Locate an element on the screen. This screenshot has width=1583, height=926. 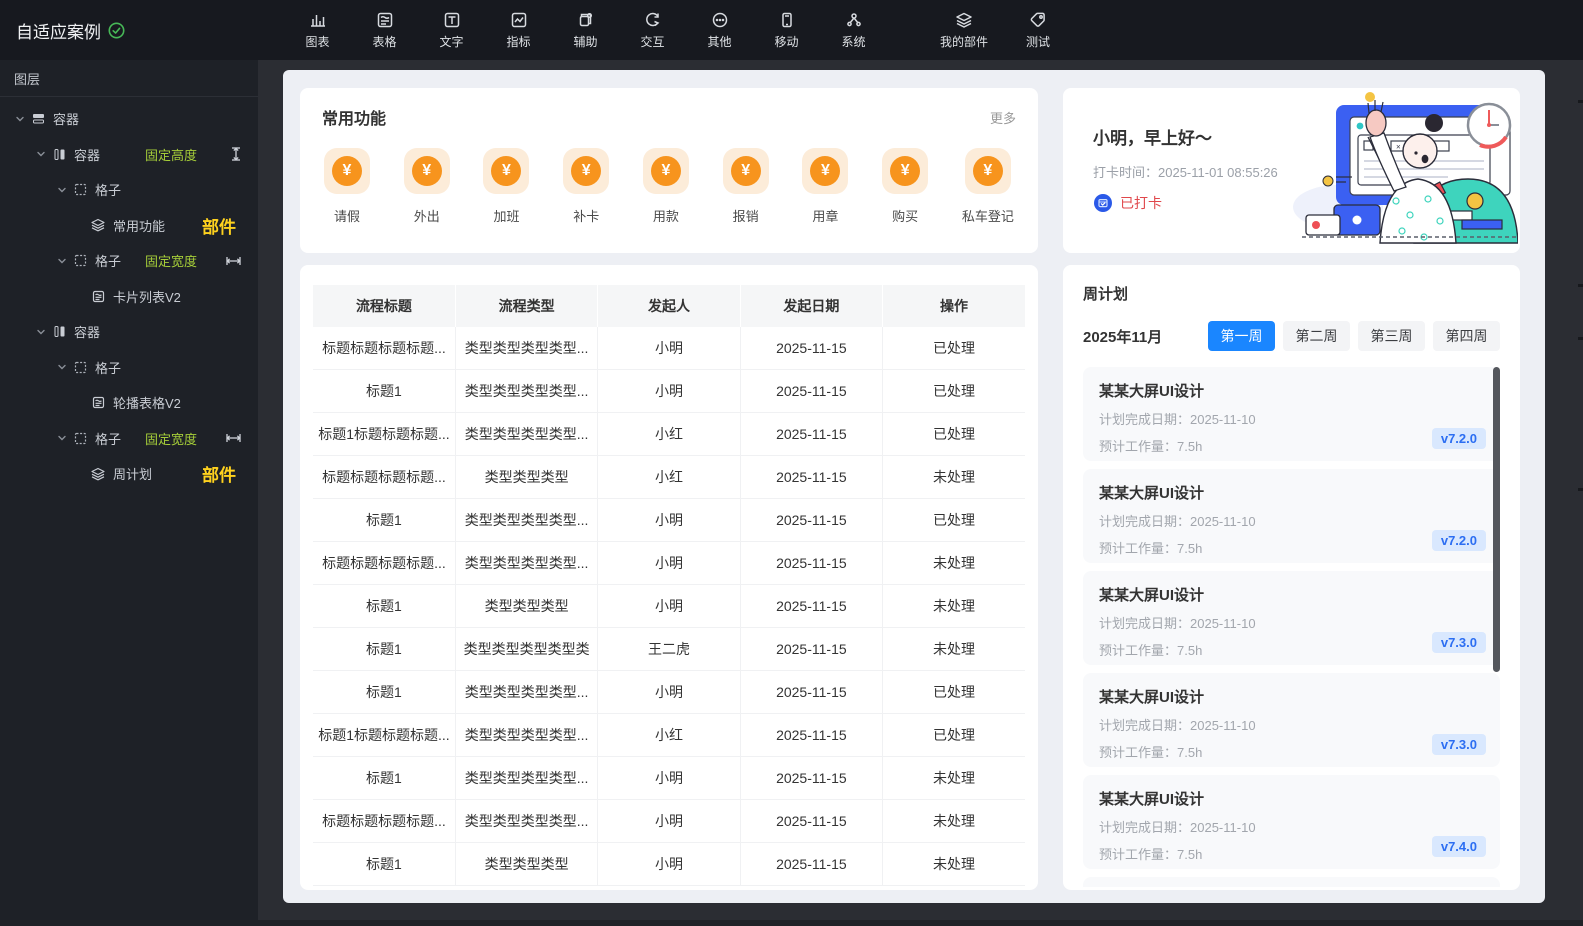
table-row: 标题1 类型类型类型类型类 王二虎 2025-11-15 未处理 is located at coordinates (669, 649).